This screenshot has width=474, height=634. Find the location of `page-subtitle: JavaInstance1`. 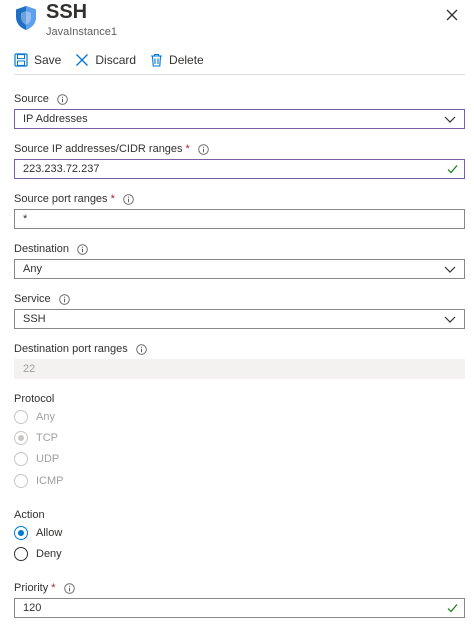

page-subtitle: JavaInstance1 is located at coordinates (81, 32).